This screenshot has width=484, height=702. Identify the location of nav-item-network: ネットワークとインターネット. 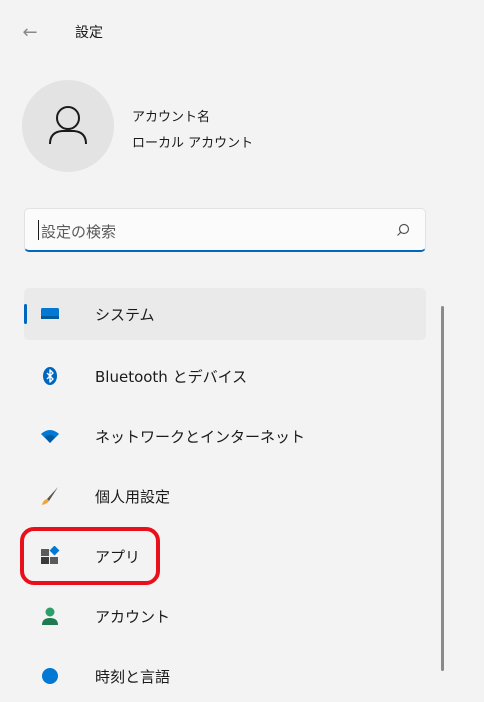
(225, 436).